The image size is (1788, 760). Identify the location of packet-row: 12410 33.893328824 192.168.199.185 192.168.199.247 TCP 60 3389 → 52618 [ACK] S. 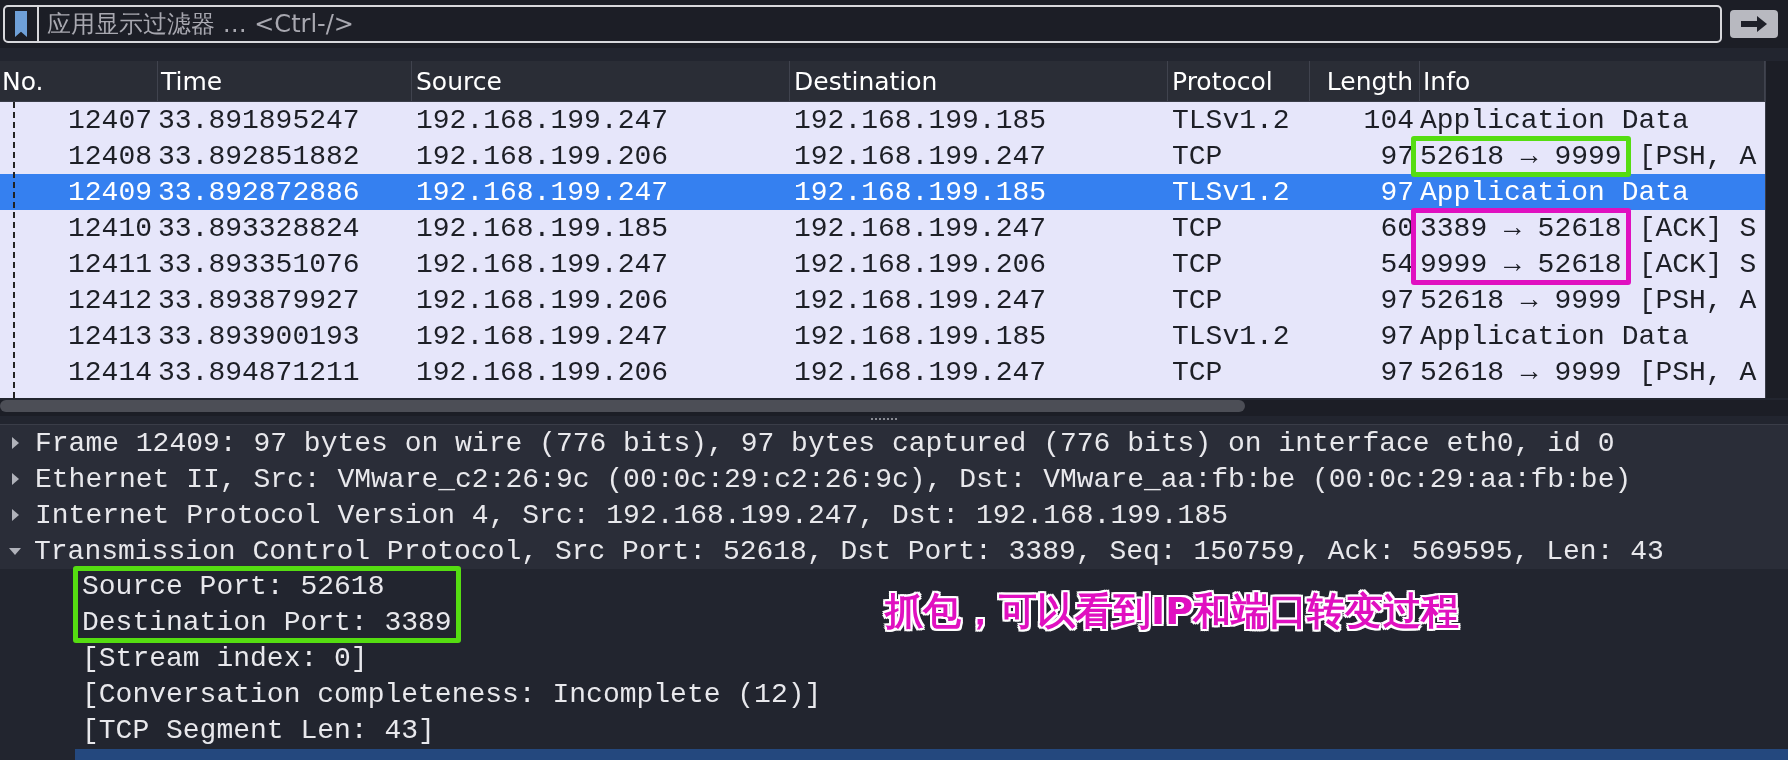
(882, 228).